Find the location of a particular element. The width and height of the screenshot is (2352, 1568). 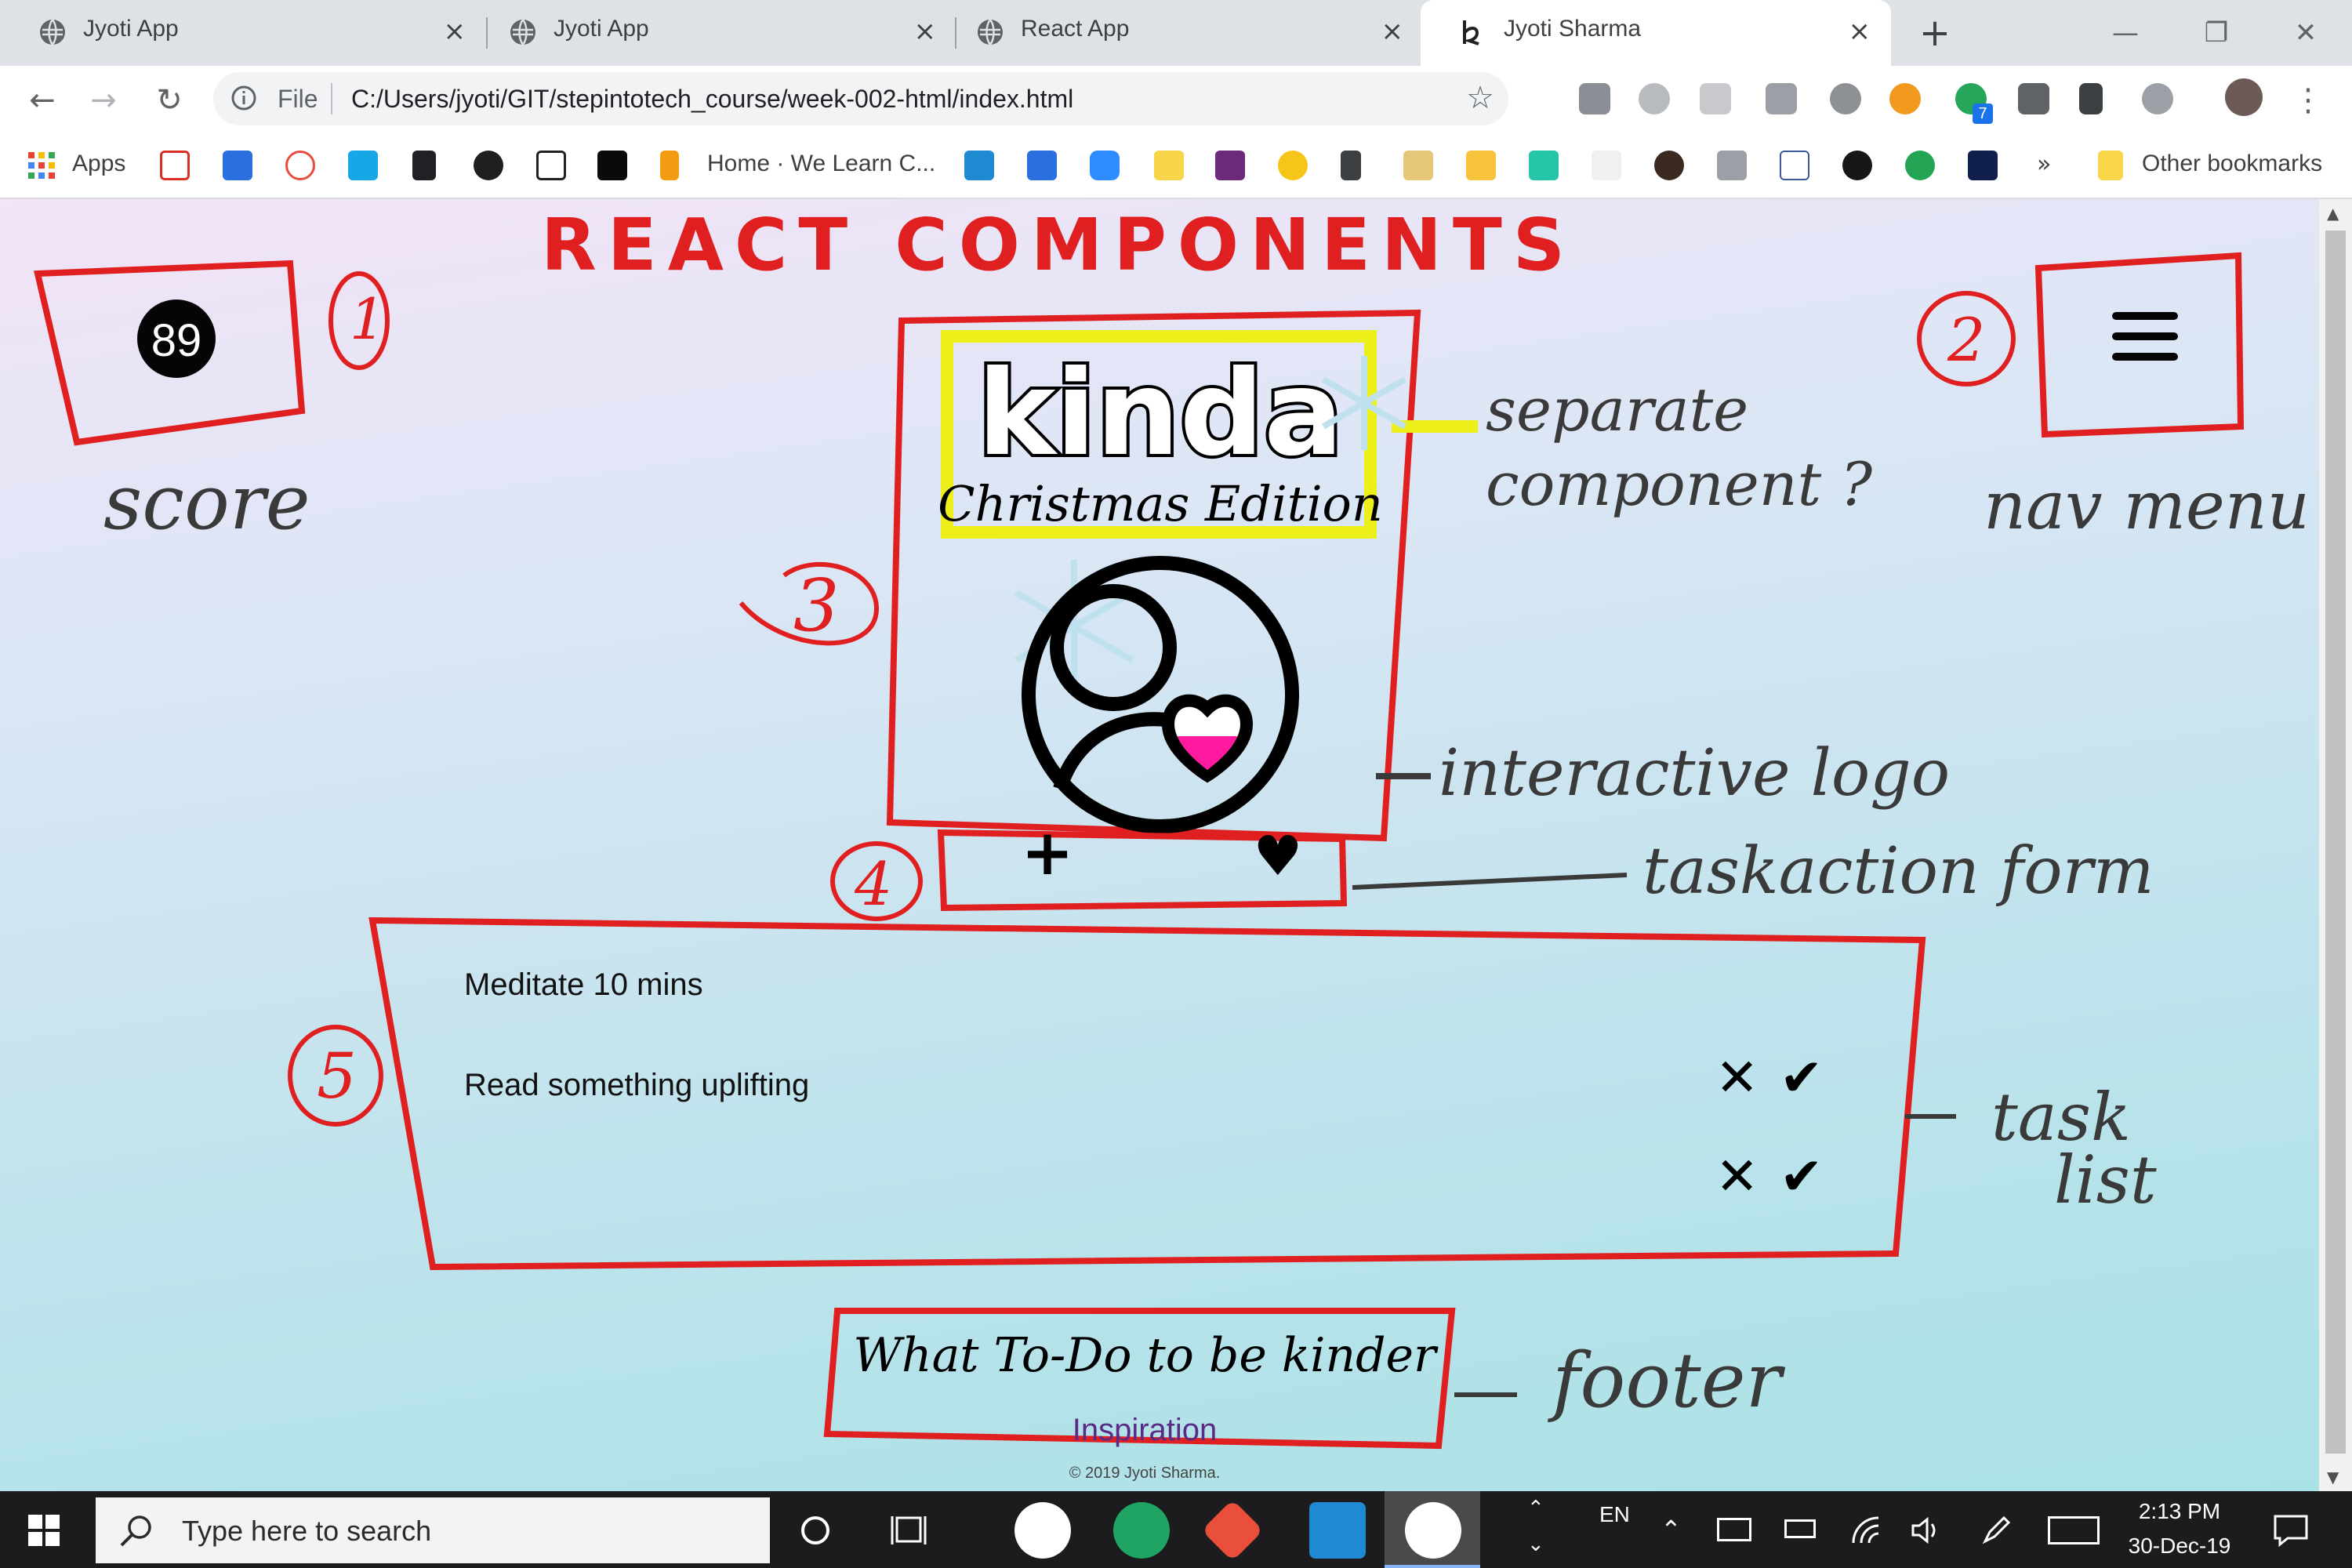

medium-m-icon is located at coordinates (300, 165).